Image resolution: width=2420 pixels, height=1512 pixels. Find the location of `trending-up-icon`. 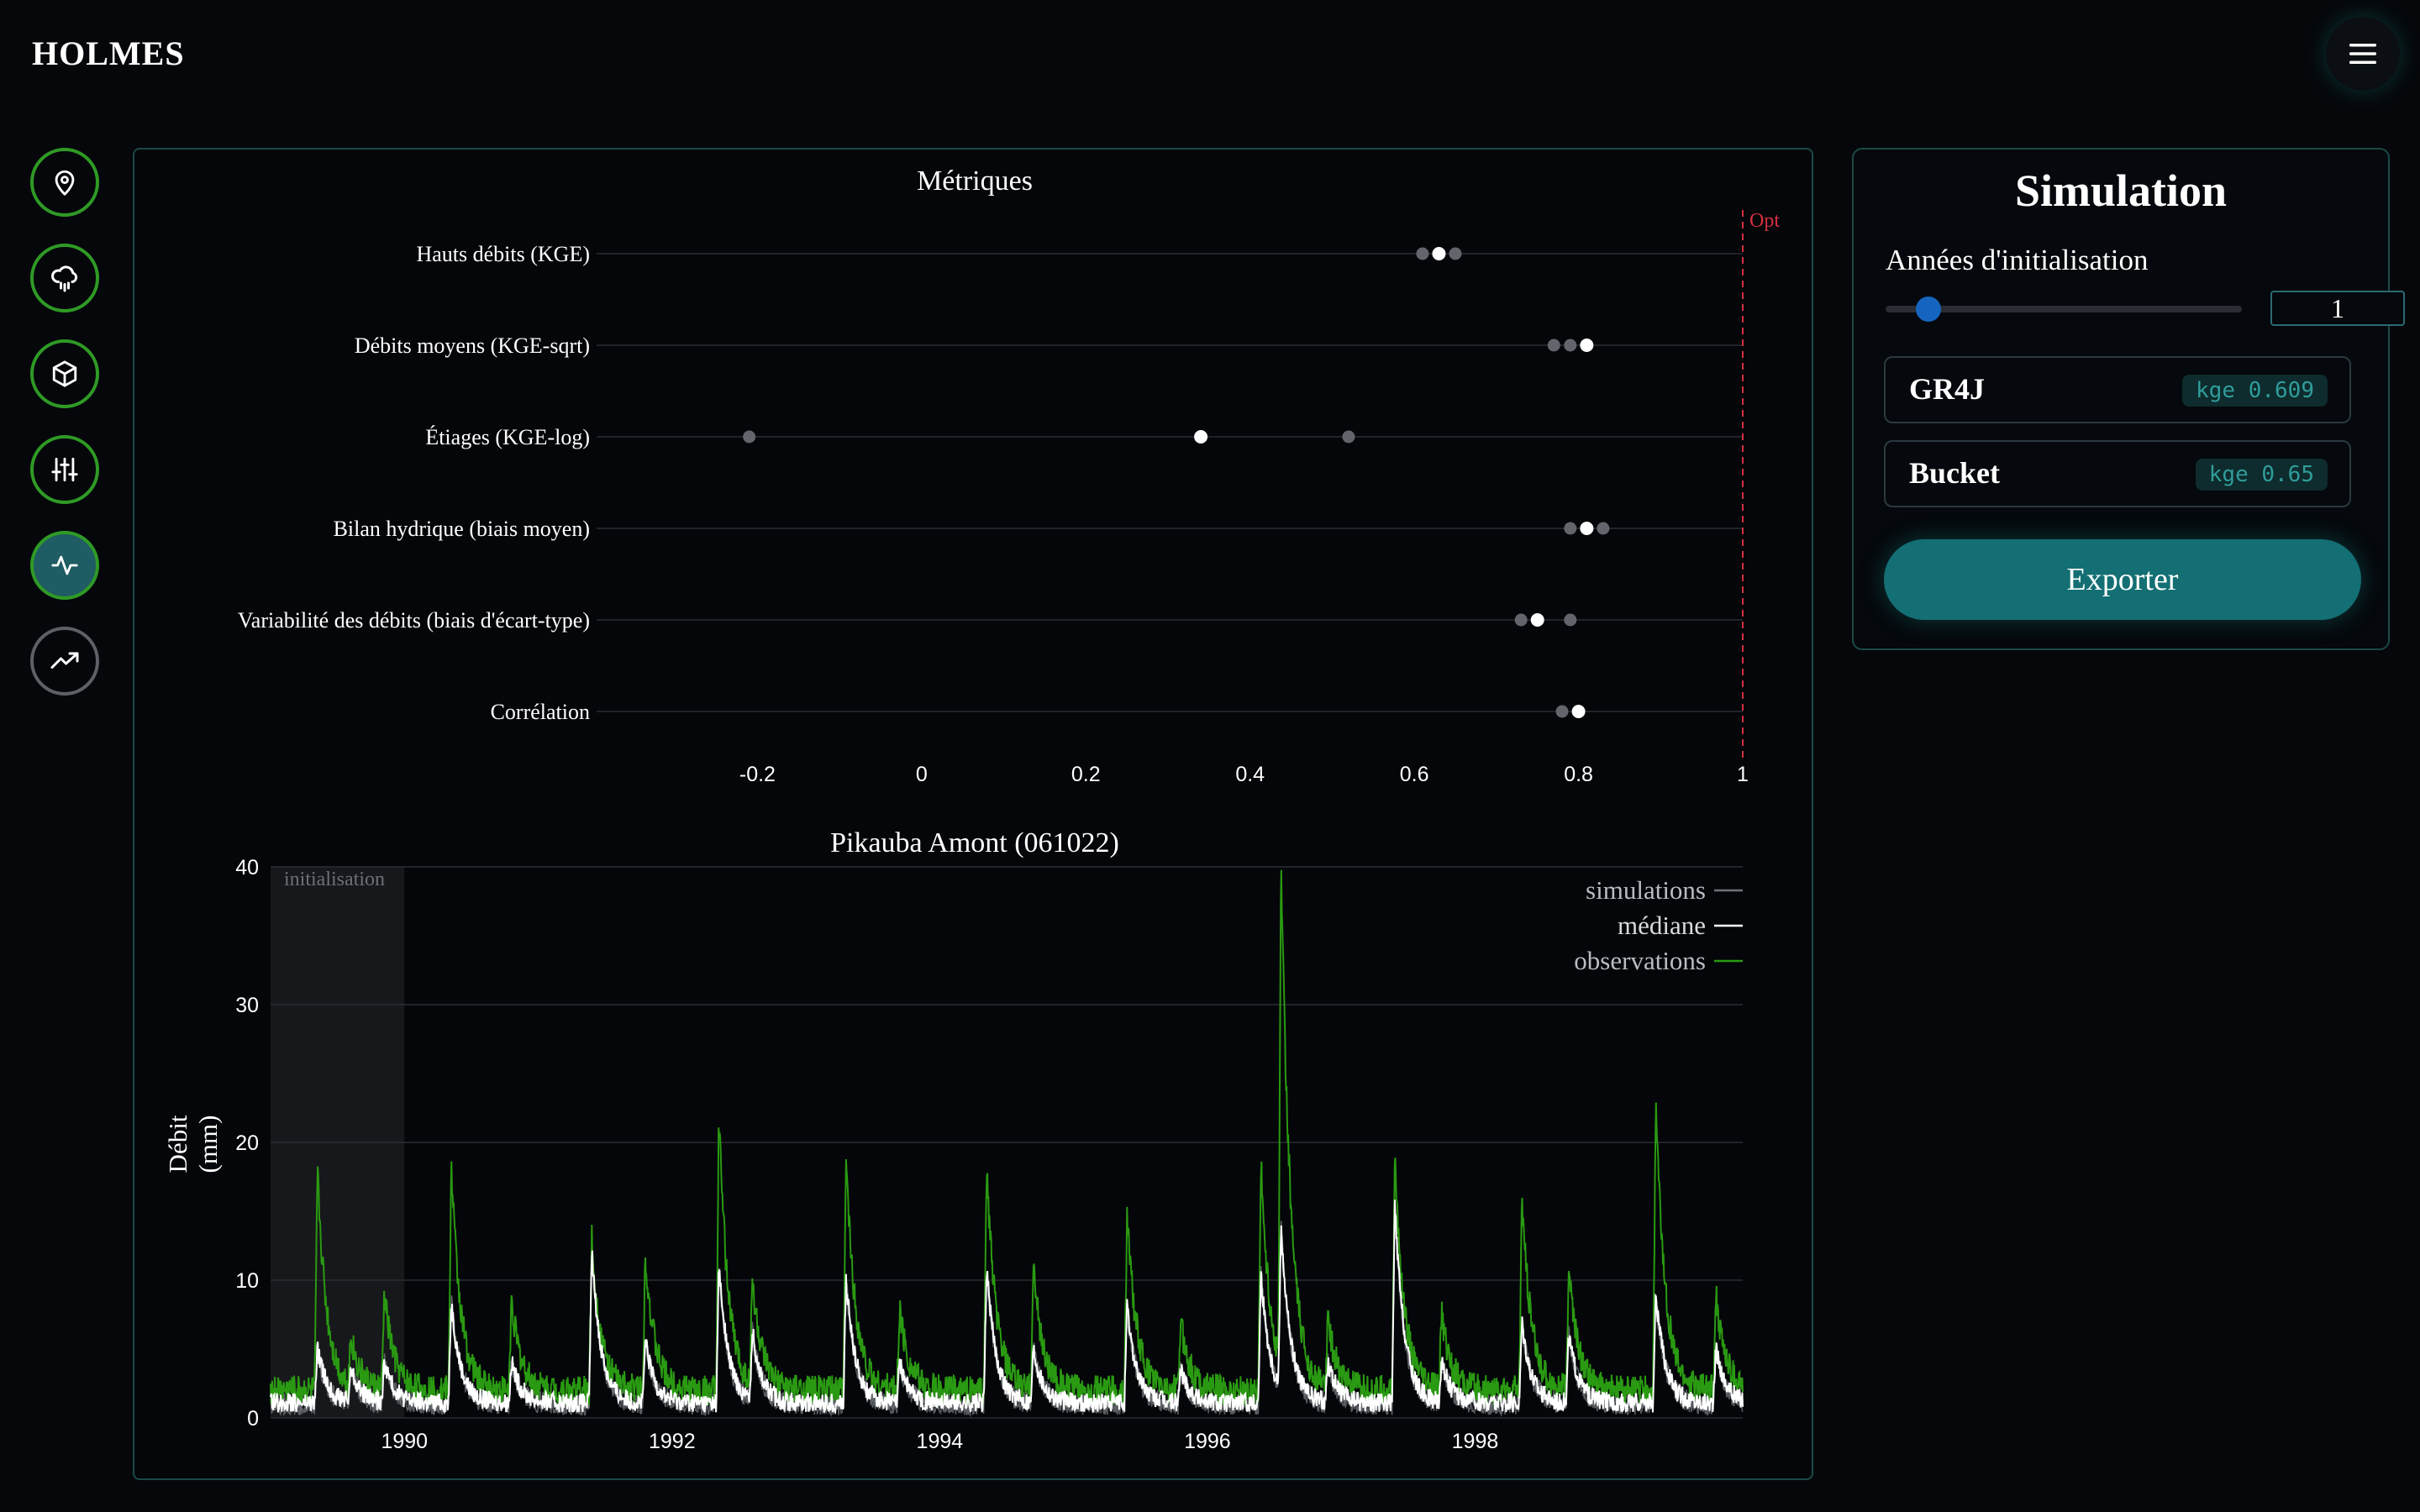

trending-up-icon is located at coordinates (64, 660).